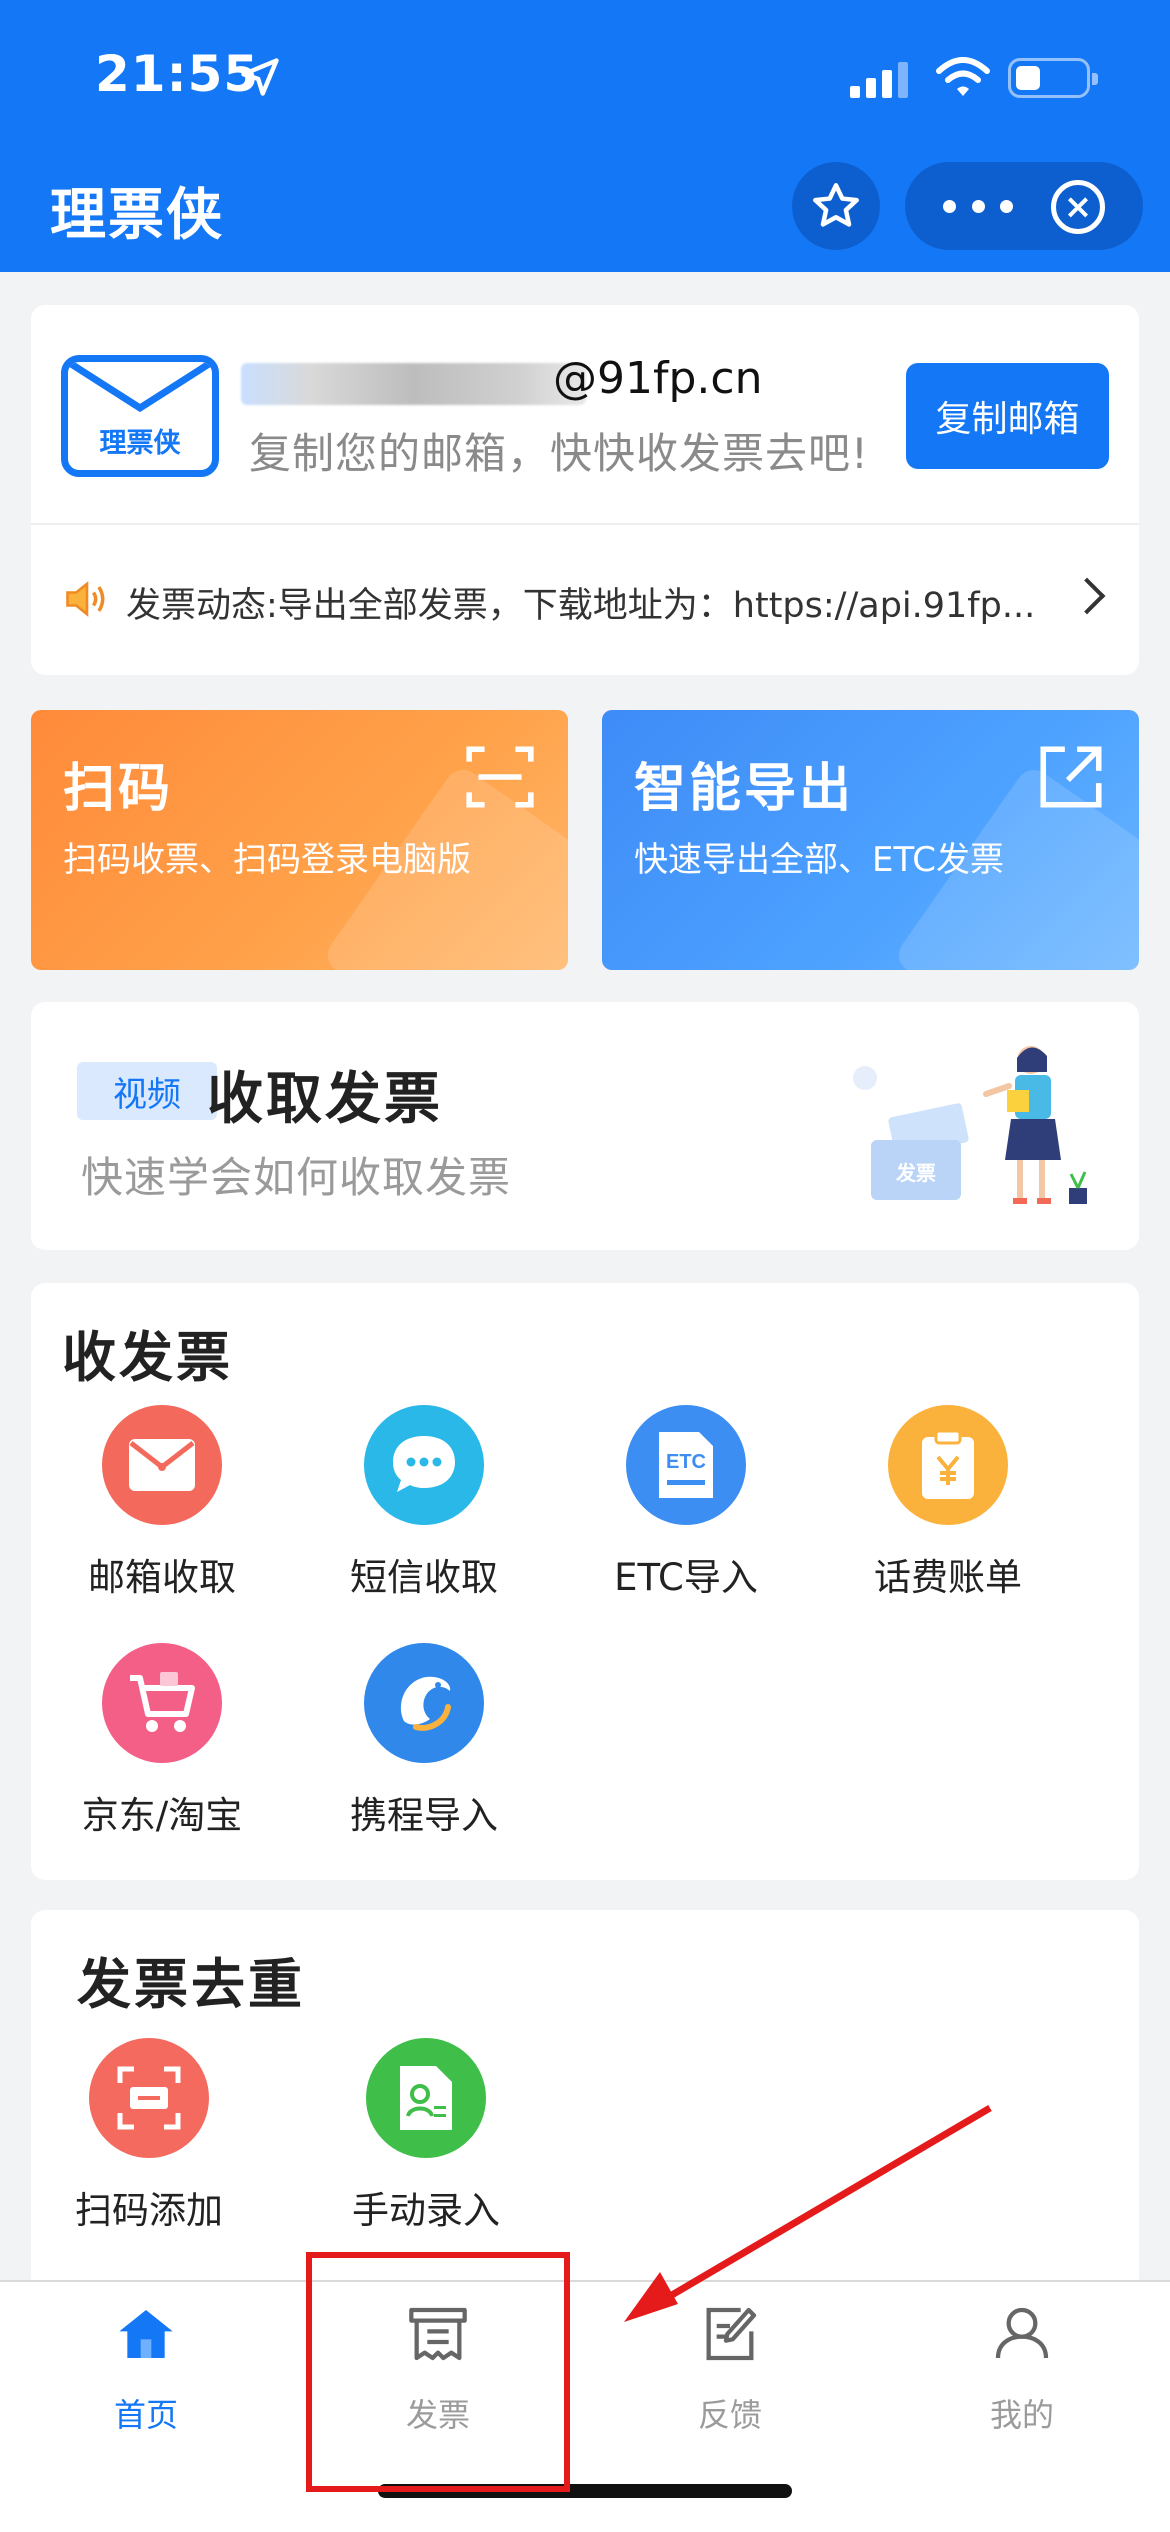 This screenshot has width=1170, height=2532. I want to click on cart-icon, so click(162, 1703).